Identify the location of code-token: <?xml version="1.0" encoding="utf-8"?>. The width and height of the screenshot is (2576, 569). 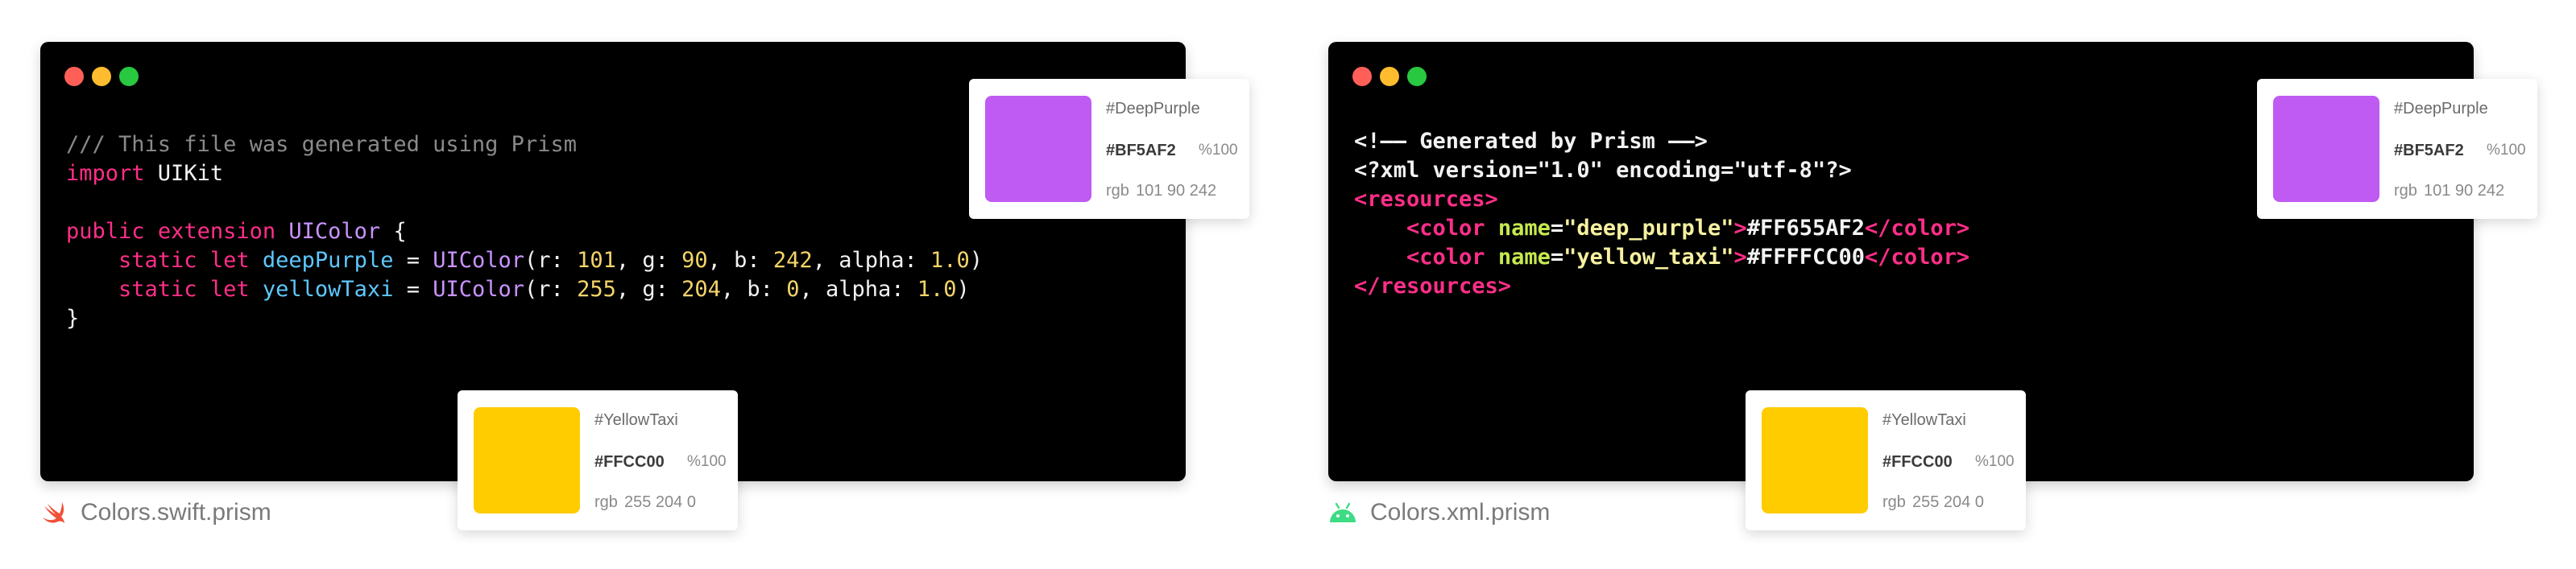
(1603, 170).